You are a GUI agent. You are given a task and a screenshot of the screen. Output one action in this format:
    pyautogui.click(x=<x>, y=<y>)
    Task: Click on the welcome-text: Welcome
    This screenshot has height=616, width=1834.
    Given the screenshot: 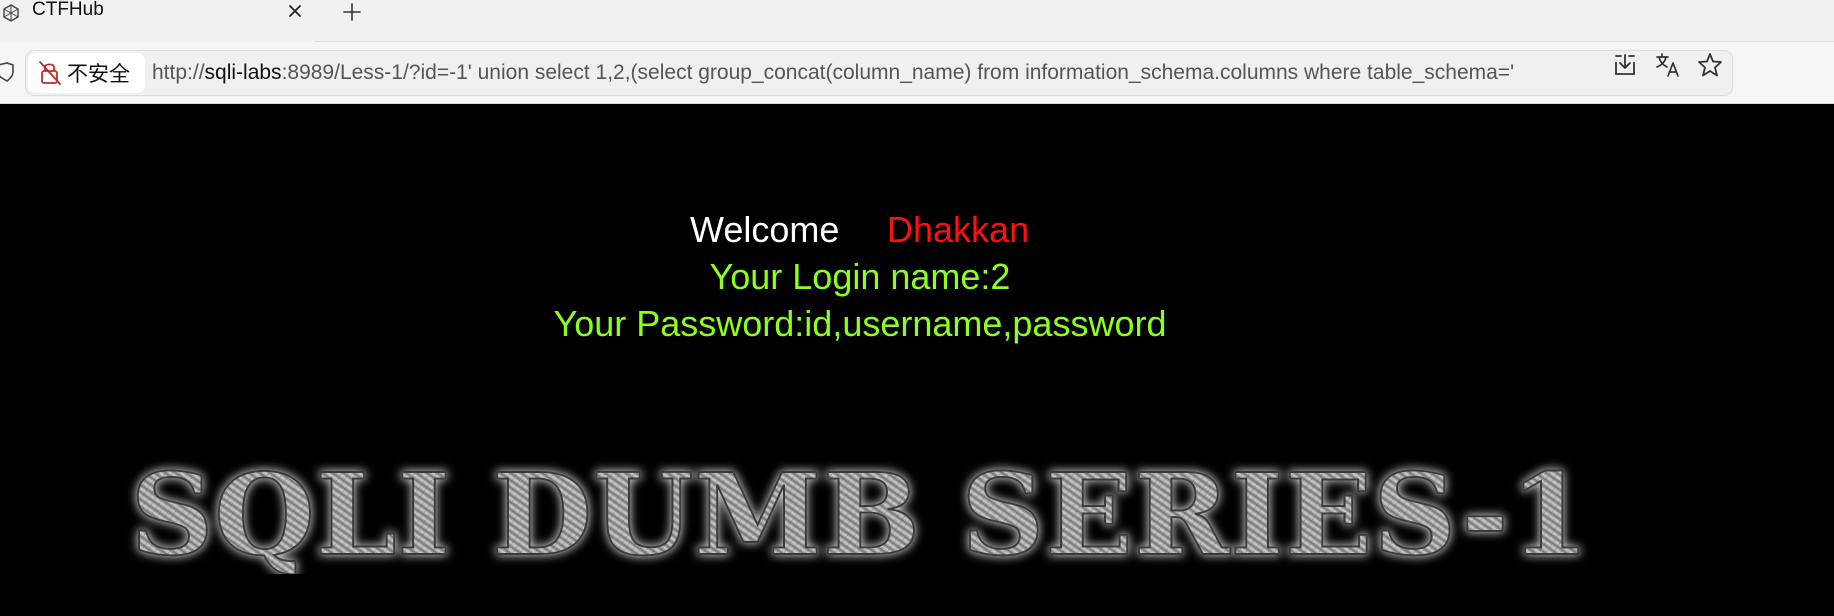 What is the action you would take?
    pyautogui.click(x=765, y=229)
    